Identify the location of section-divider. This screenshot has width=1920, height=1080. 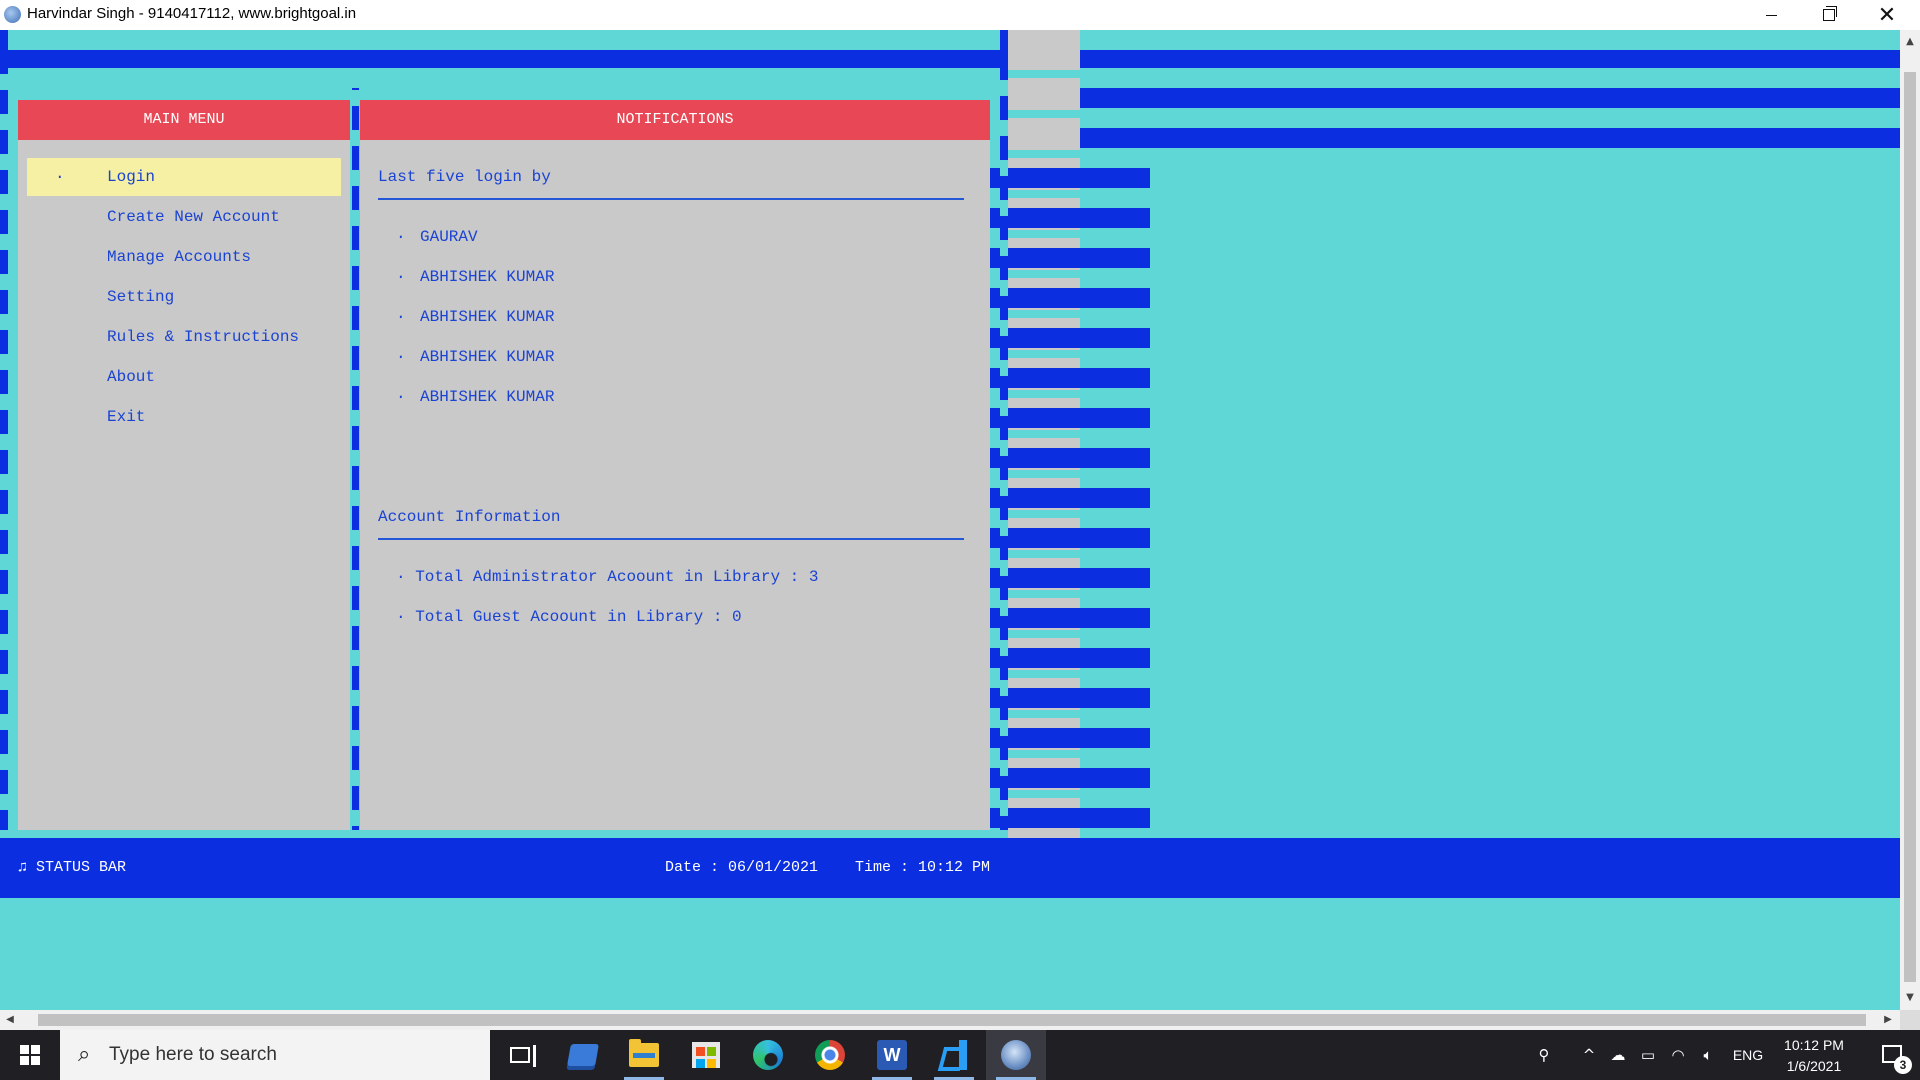
(671, 539).